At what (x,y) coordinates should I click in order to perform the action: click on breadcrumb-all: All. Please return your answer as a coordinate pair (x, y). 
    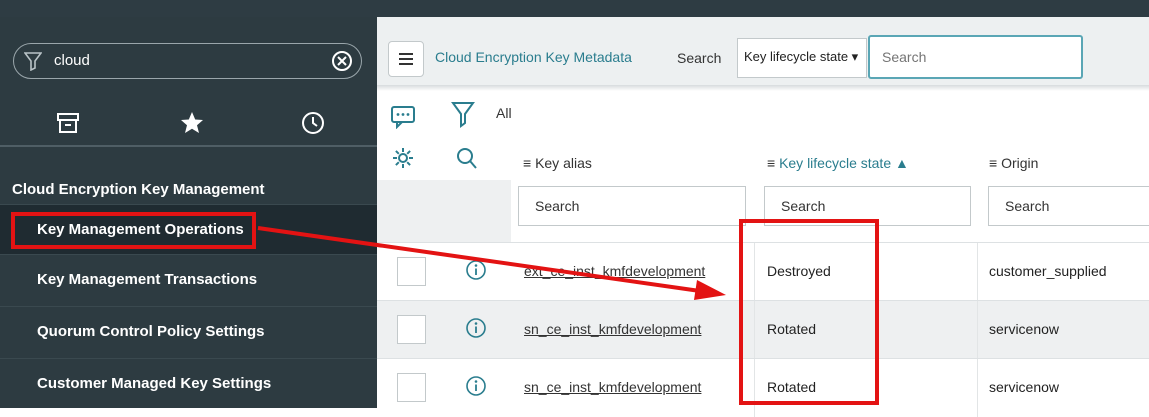
    Looking at the image, I should click on (504, 113).